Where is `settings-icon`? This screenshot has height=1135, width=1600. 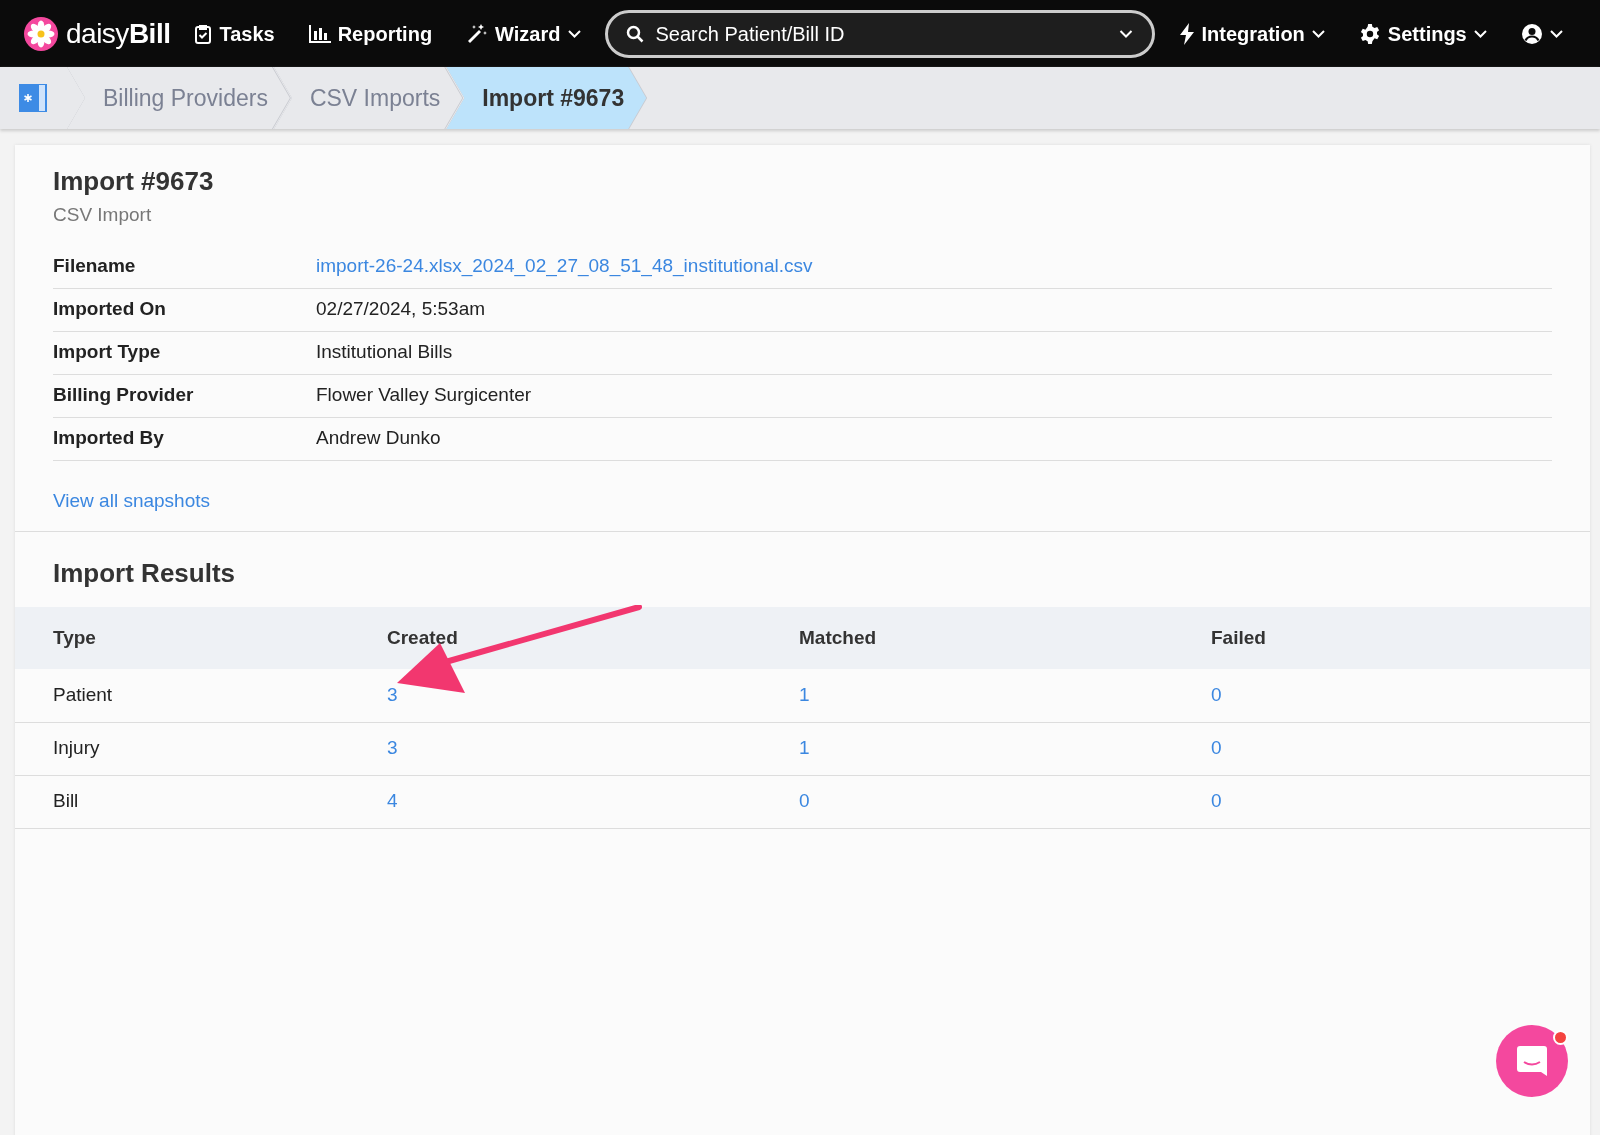 settings-icon is located at coordinates (1369, 33).